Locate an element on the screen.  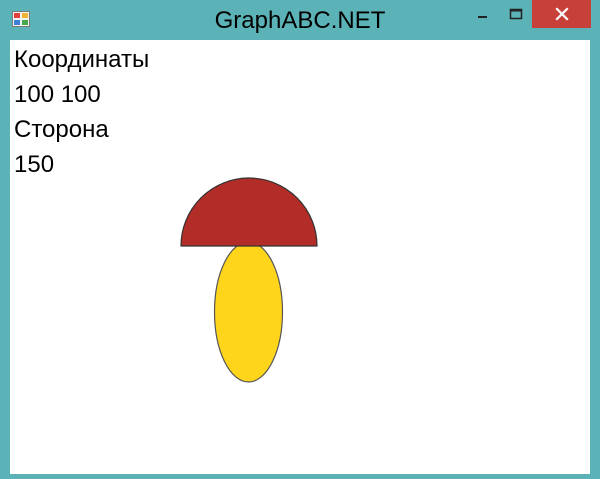
mushroom-drawing is located at coordinates (249, 280).